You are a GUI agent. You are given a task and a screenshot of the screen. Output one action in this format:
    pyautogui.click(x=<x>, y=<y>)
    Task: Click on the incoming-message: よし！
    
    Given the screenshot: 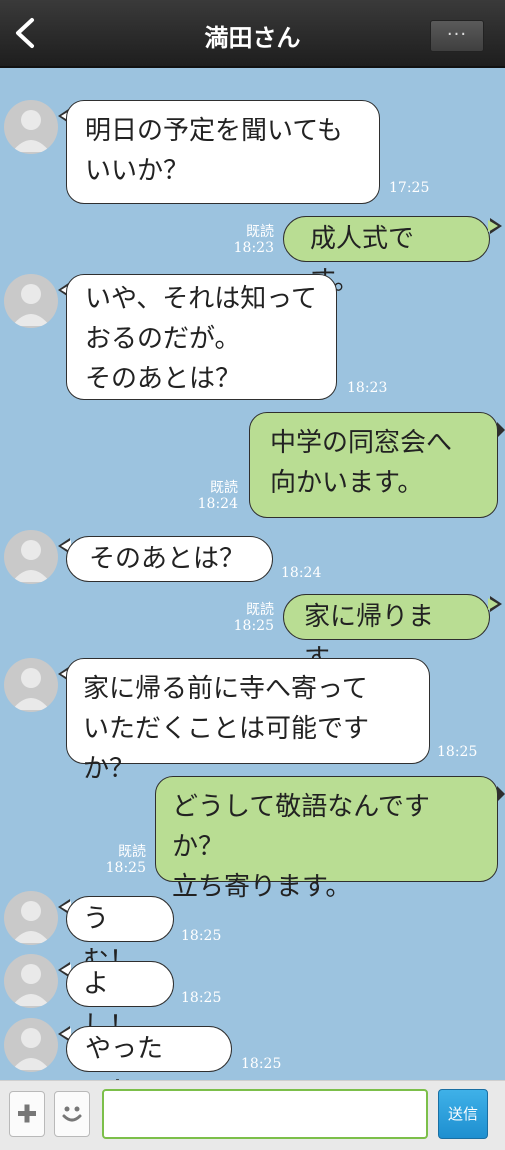 What is the action you would take?
    pyautogui.click(x=120, y=1001)
    